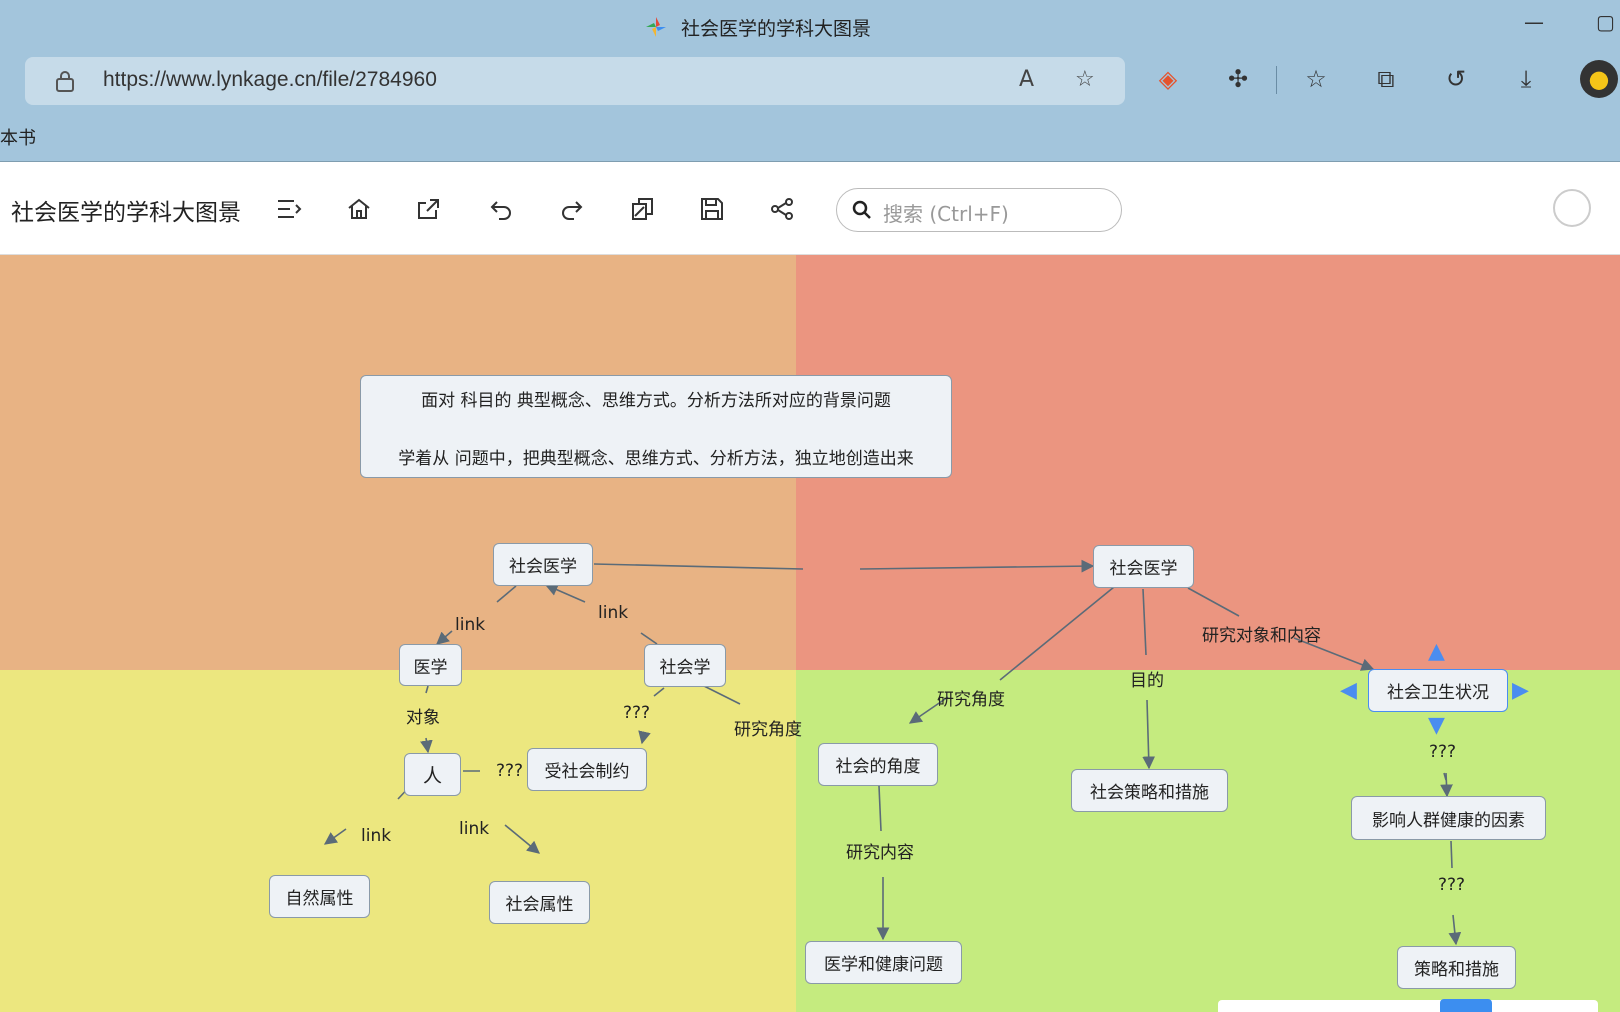 This screenshot has height=1012, width=1620. What do you see at coordinates (946, 212) in the screenshot?
I see `search-input: 搜索 (Ctrl+F)` at bounding box center [946, 212].